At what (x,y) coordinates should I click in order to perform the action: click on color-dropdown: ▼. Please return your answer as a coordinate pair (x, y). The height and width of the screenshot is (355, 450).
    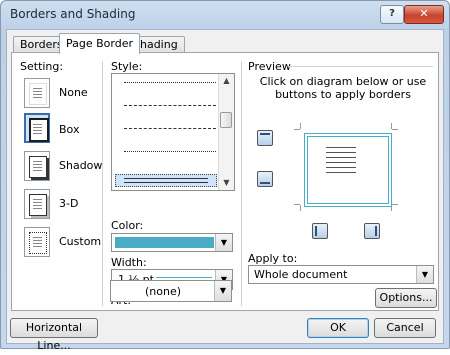
    Looking at the image, I should click on (172, 242).